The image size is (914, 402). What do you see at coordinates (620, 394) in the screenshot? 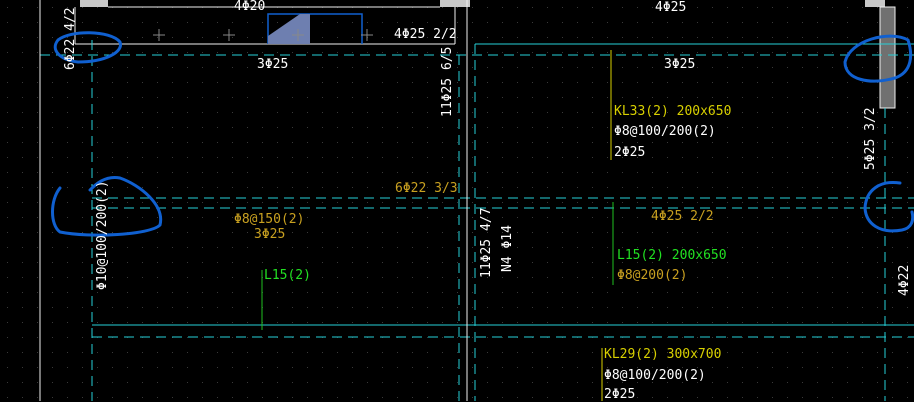
I see `label-kl29-top: 2Φ25` at bounding box center [620, 394].